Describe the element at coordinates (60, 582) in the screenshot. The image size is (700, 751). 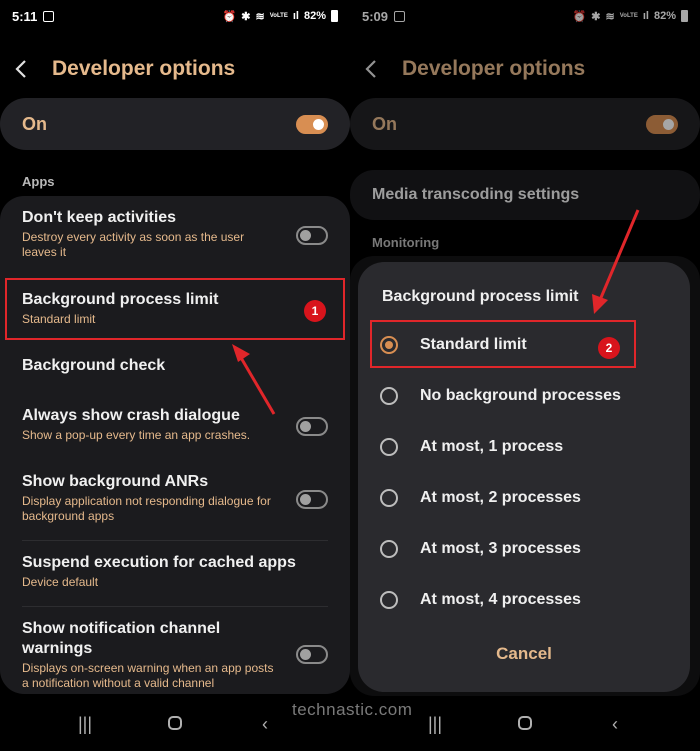
I see `row-subtitle: Device default` at that location.